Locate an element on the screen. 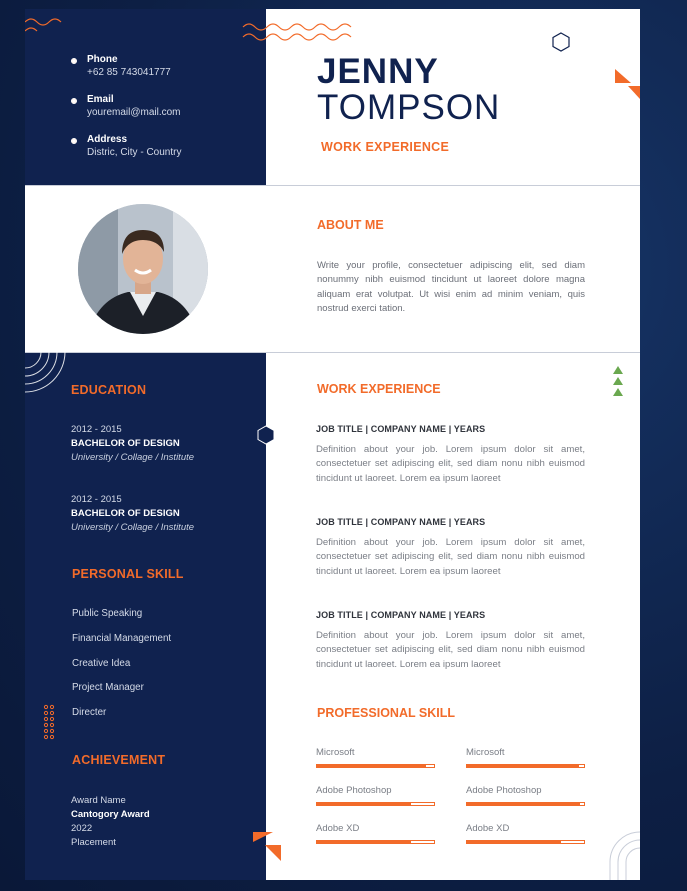 Image resolution: width=687 pixels, height=891 pixels. award-name: Award Name is located at coordinates (98, 800).